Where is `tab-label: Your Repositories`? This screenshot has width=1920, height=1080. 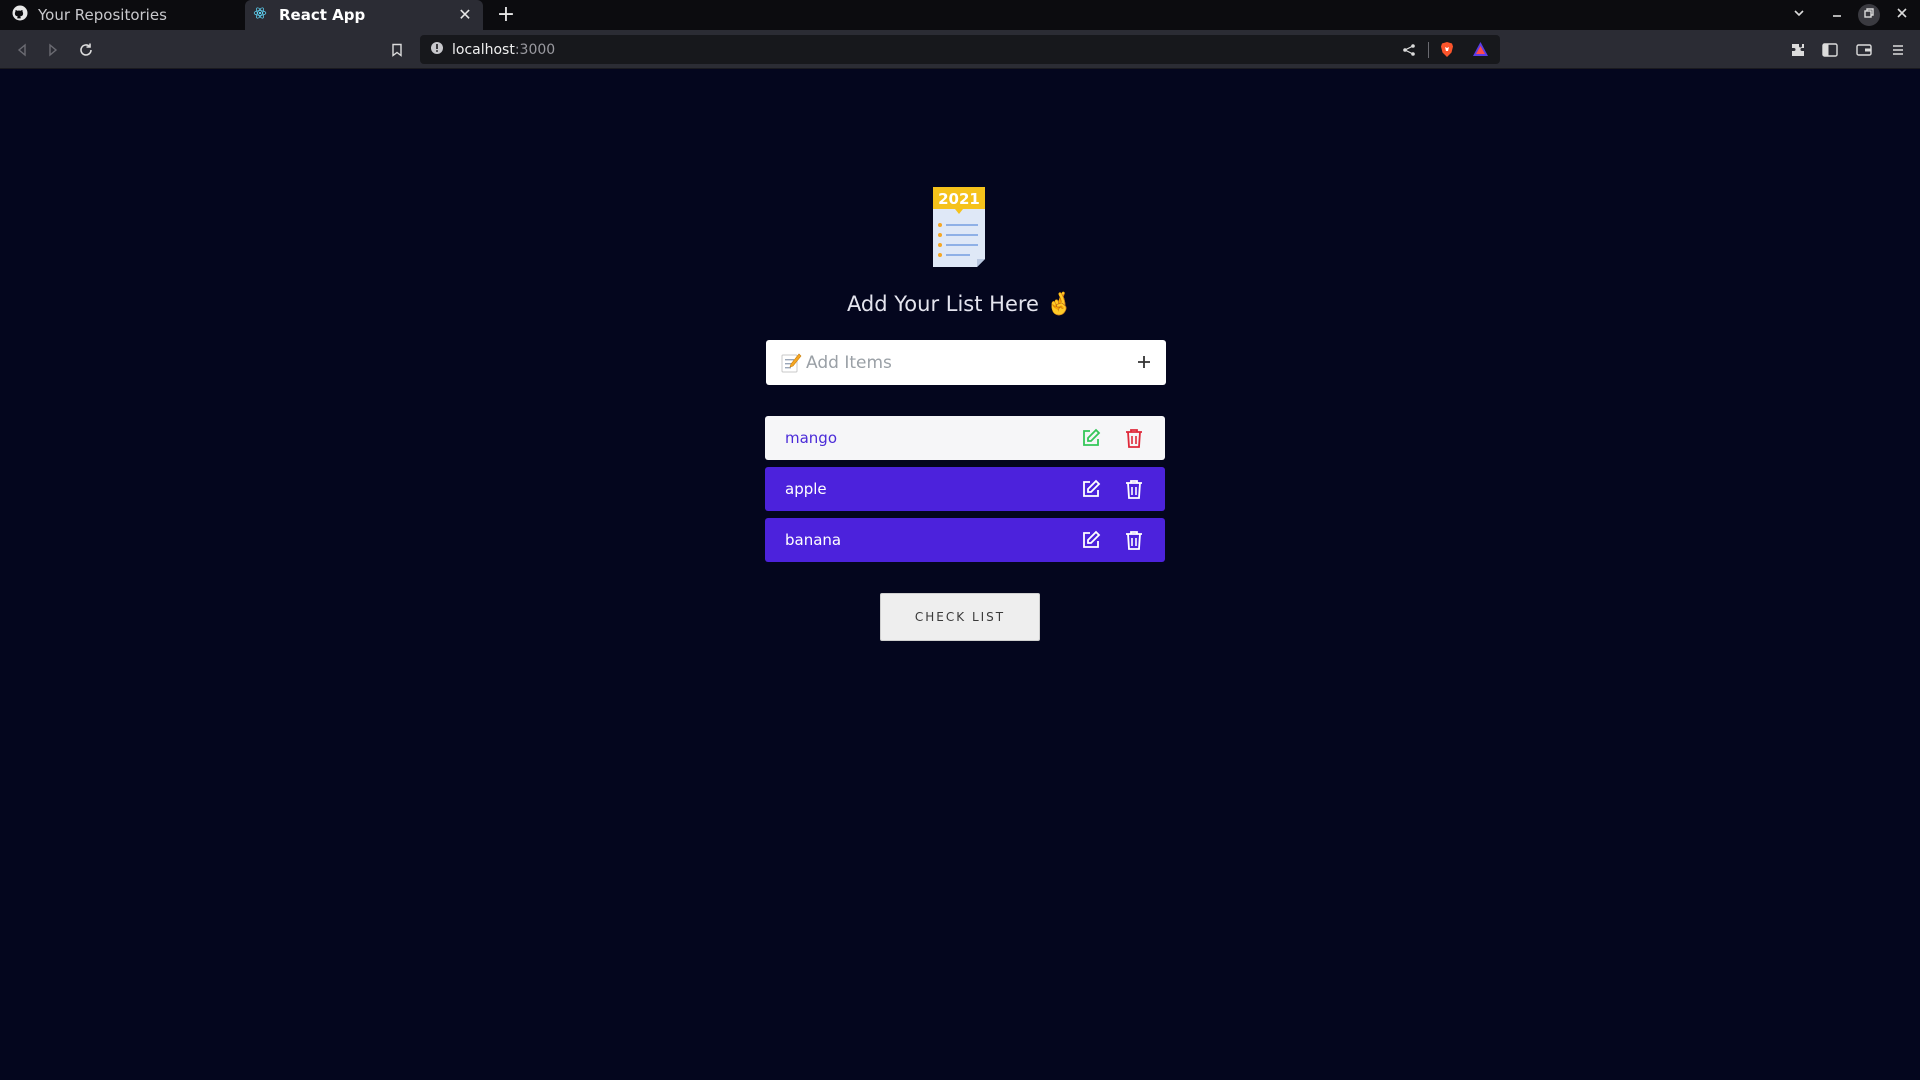
tab-label: Your Repositories is located at coordinates (102, 15).